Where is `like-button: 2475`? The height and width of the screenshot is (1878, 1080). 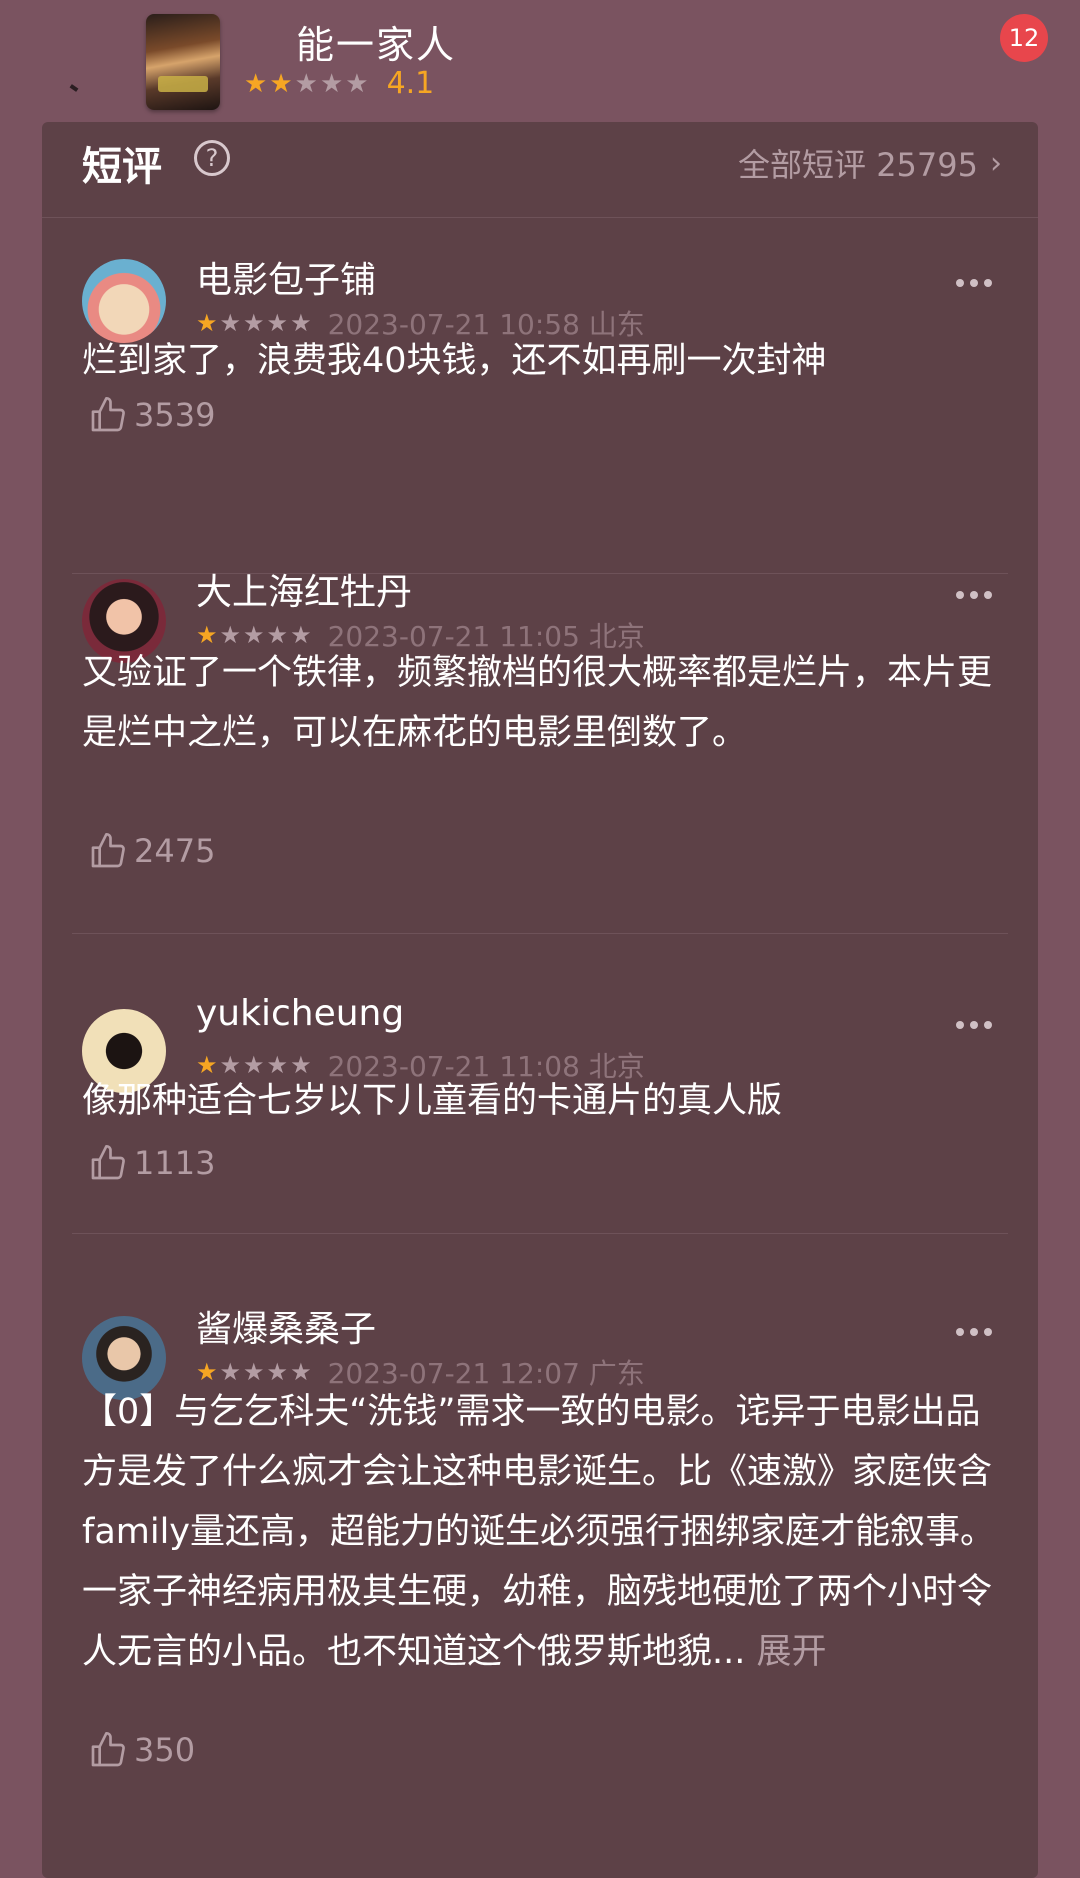
like-button: 2475 is located at coordinates (151, 851).